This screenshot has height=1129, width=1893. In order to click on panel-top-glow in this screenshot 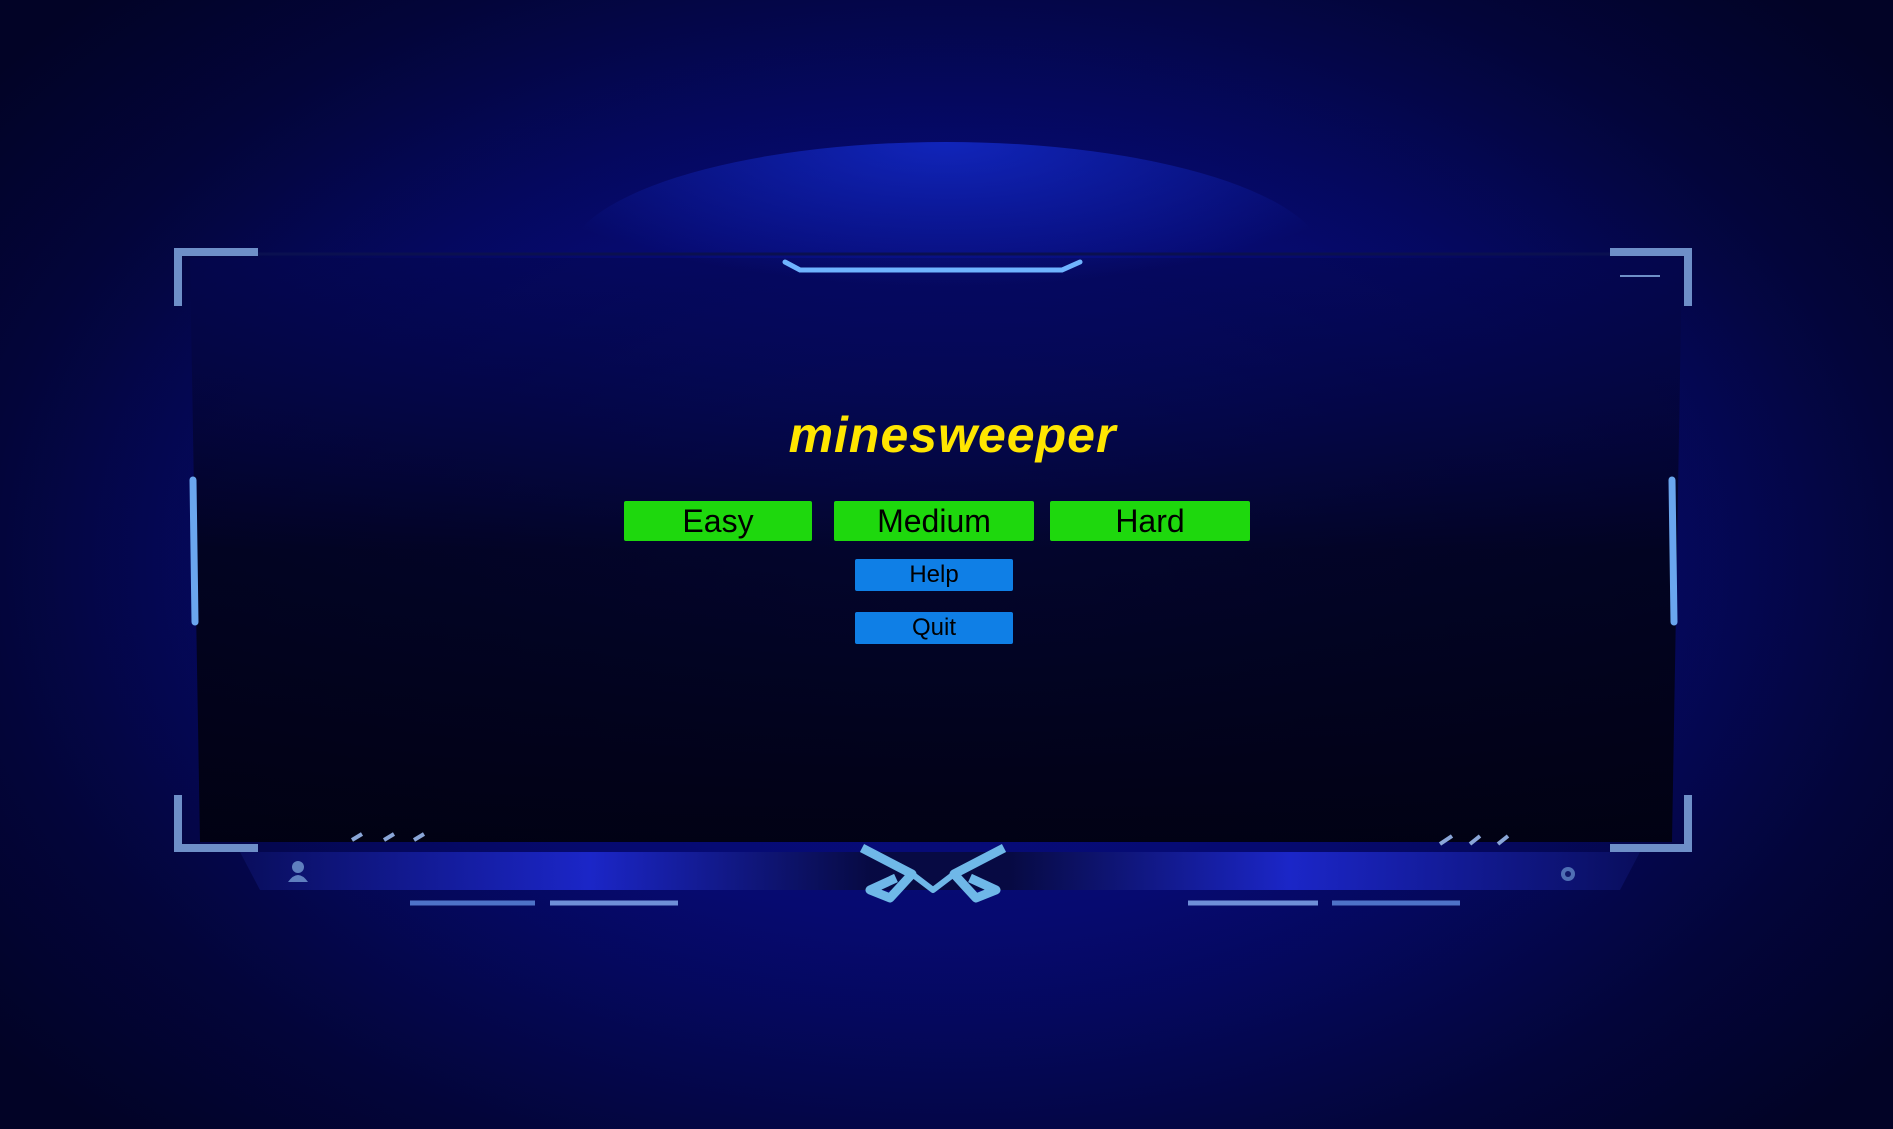, I will do `click(946, 262)`.